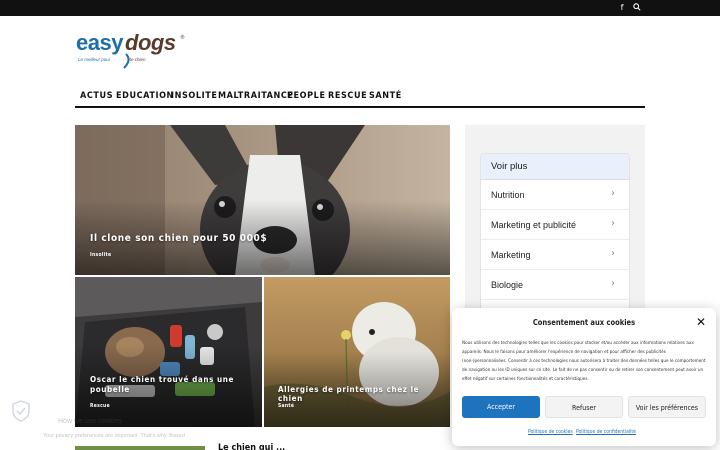 The width and height of the screenshot is (720, 450). I want to click on refuse-button: Refuser, so click(584, 407).